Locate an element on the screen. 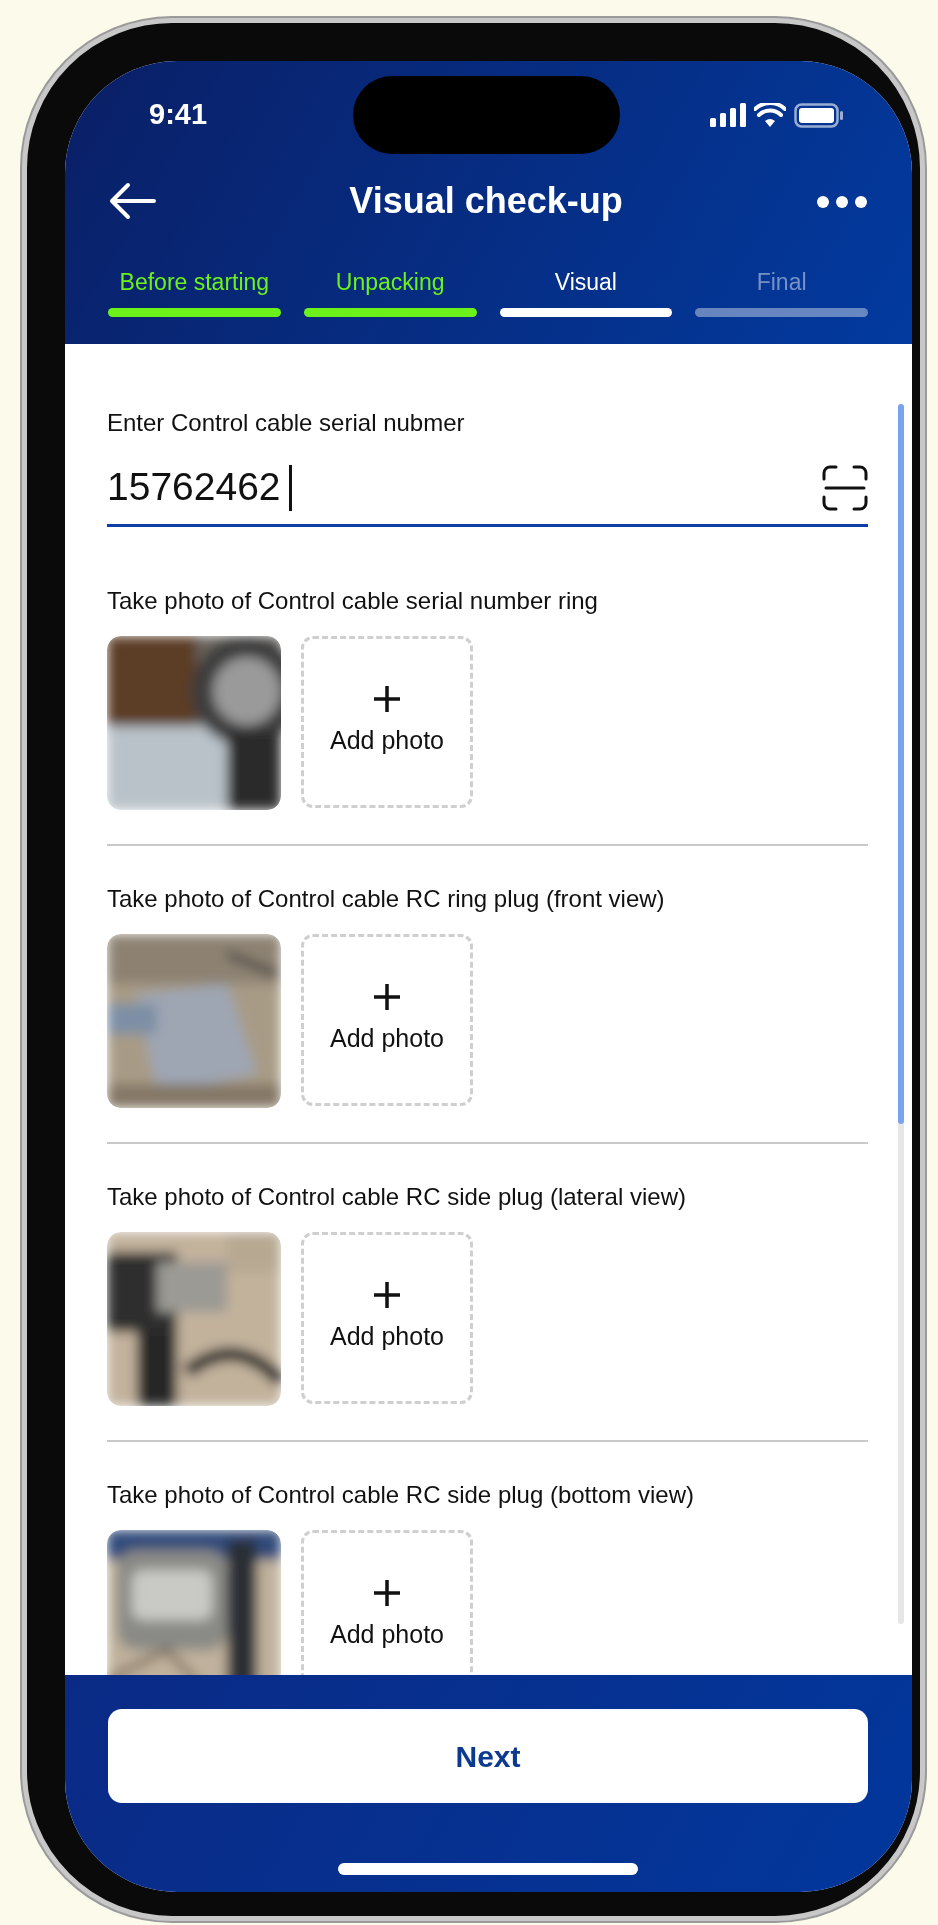 The image size is (938, 1925). back-button is located at coordinates (132, 201).